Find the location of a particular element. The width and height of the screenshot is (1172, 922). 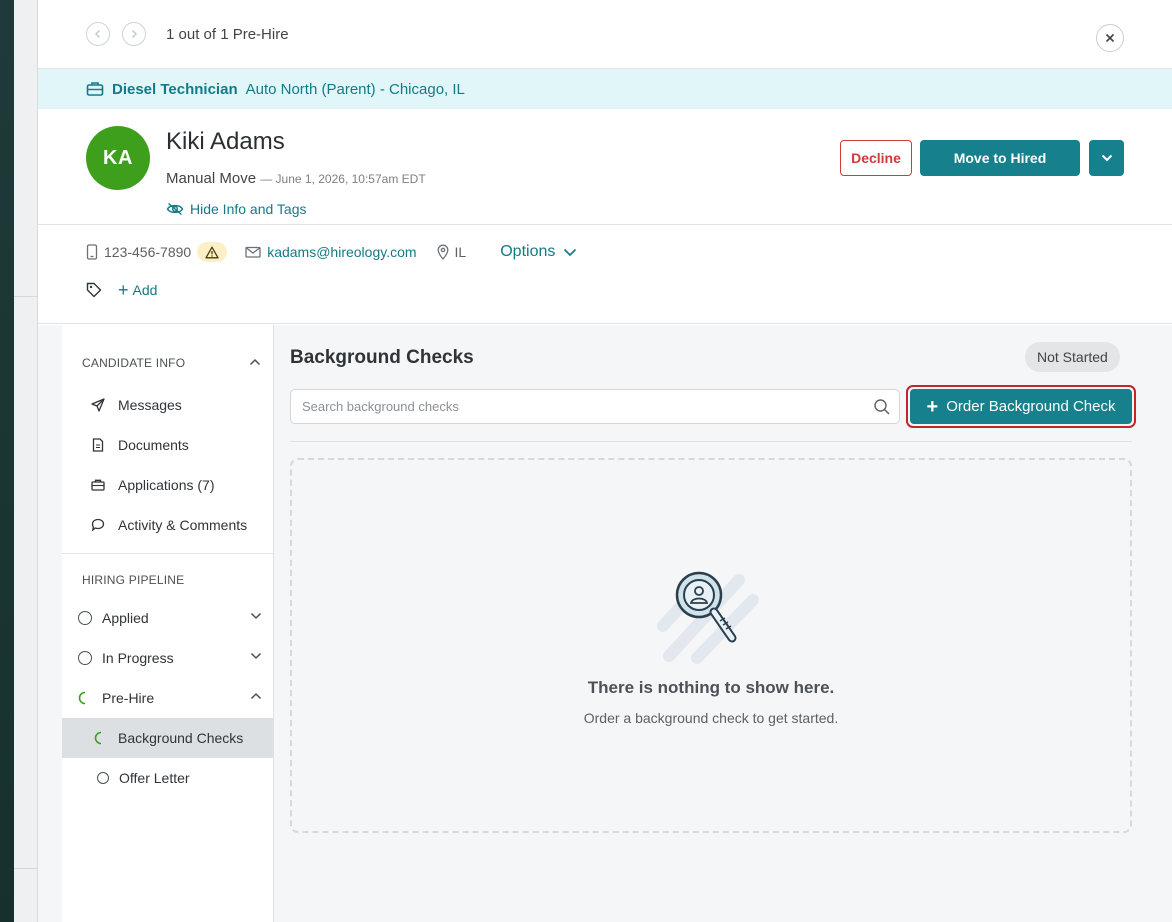

close-icon is located at coordinates (1110, 38).